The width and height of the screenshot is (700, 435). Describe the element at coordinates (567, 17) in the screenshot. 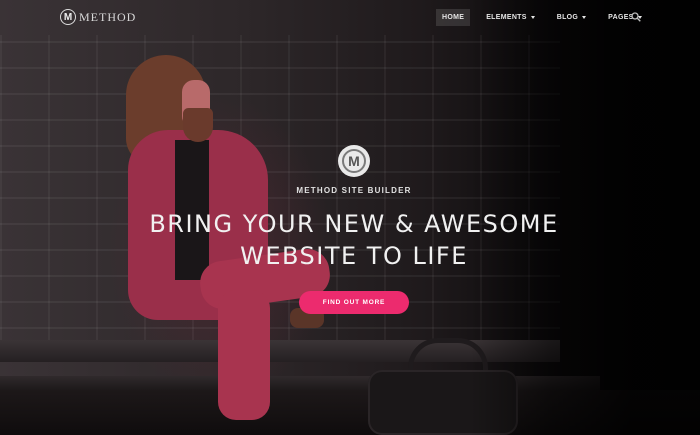

I see `nav-item-label: BLOG` at that location.